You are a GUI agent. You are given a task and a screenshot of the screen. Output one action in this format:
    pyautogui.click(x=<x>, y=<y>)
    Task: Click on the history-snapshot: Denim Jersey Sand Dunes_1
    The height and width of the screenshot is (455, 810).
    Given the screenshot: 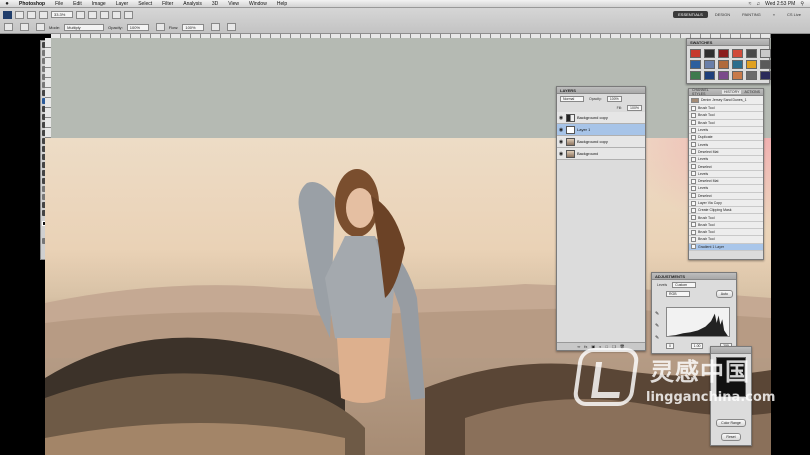 What is the action you would take?
    pyautogui.click(x=726, y=100)
    